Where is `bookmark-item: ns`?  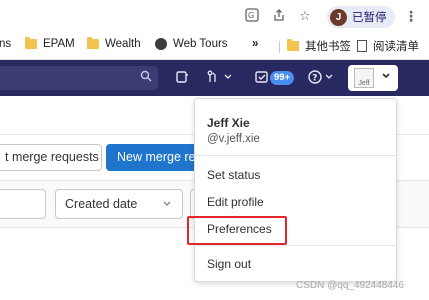
bookmark-item: ns is located at coordinates (5, 44).